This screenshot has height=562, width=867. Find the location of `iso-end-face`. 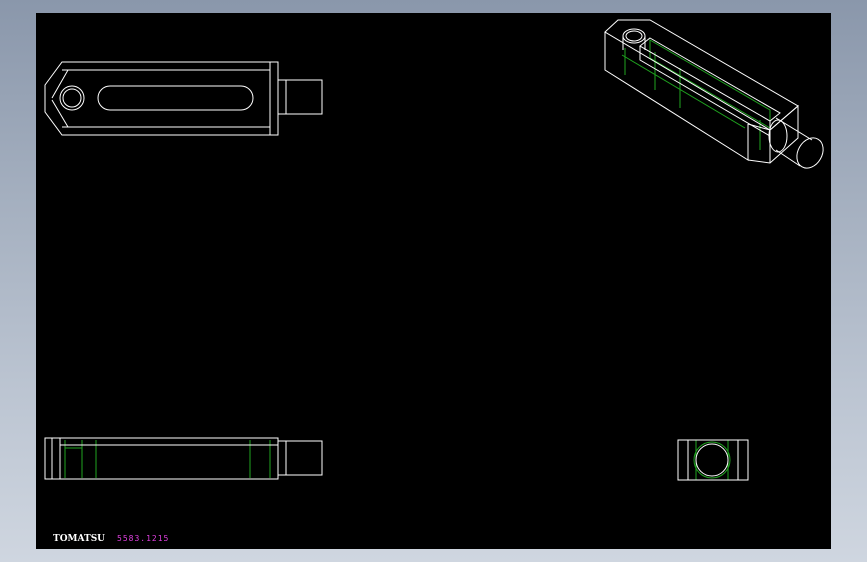

iso-end-face is located at coordinates (773, 134).